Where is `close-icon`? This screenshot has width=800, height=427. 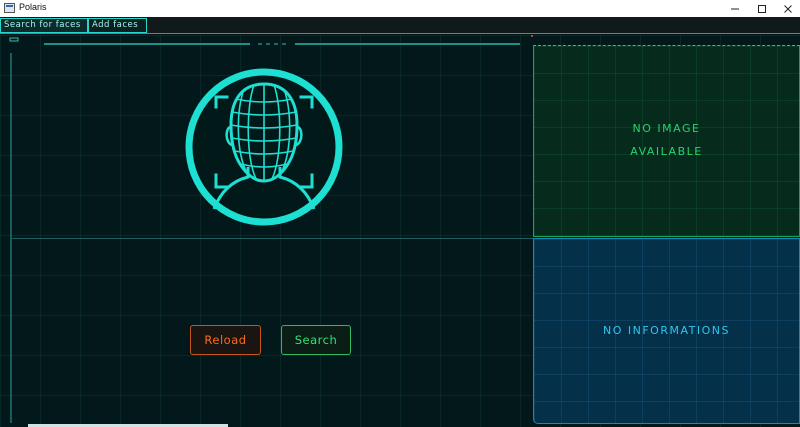 close-icon is located at coordinates (786, 8).